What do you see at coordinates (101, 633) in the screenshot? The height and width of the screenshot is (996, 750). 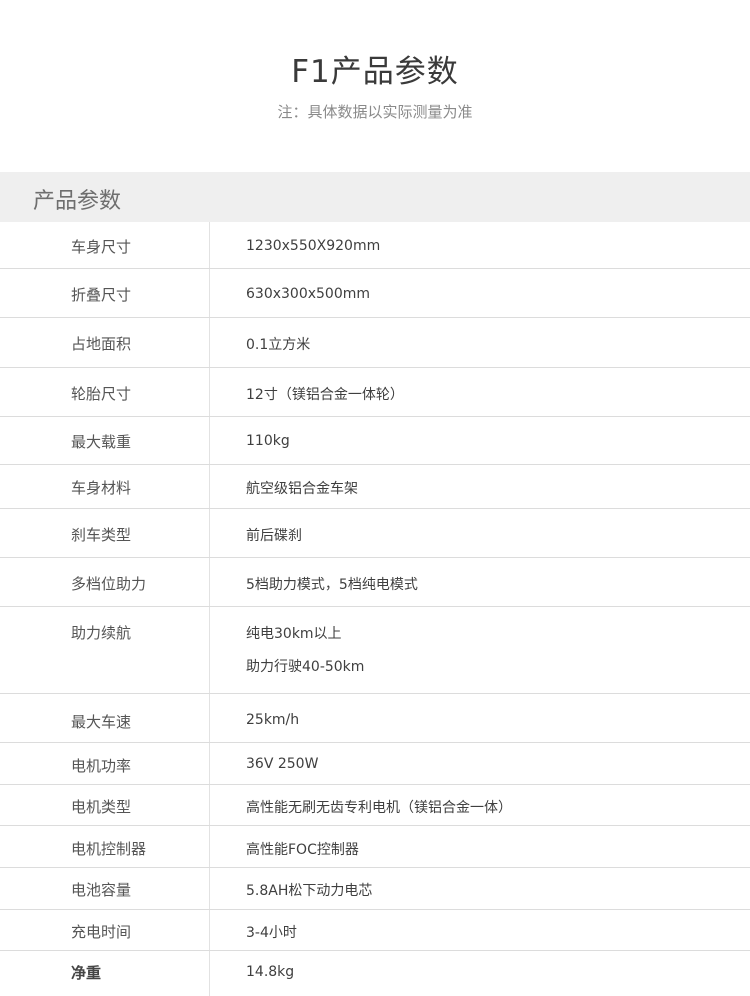 I see `spec-label: 助力续航` at bounding box center [101, 633].